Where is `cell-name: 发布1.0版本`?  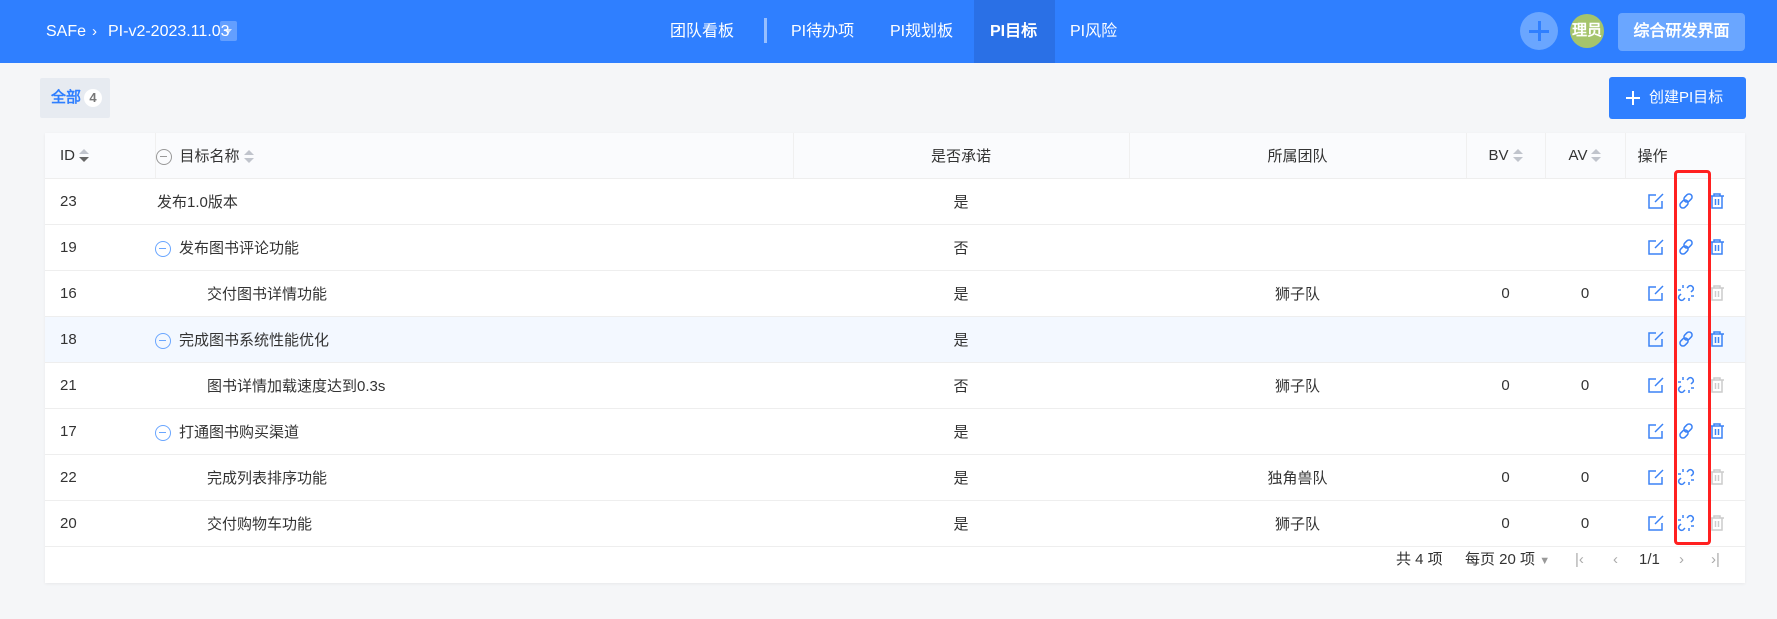
cell-name: 发布1.0版本 is located at coordinates (474, 201).